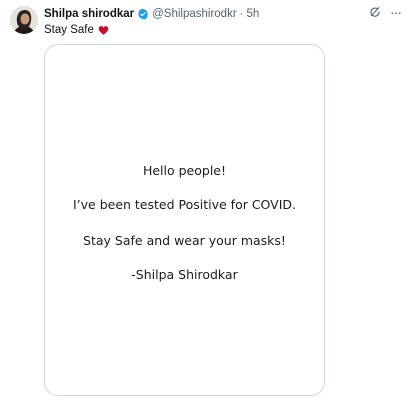  Describe the element at coordinates (103, 30) in the screenshot. I see `heart-icon` at that location.